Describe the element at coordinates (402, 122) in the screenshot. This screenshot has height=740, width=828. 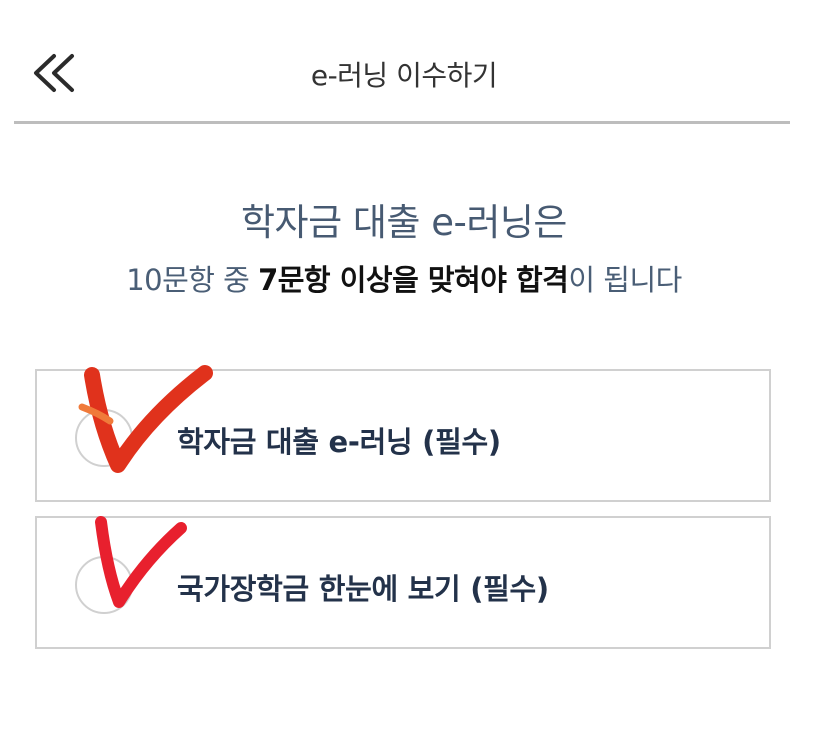
I see `header-divider` at that location.